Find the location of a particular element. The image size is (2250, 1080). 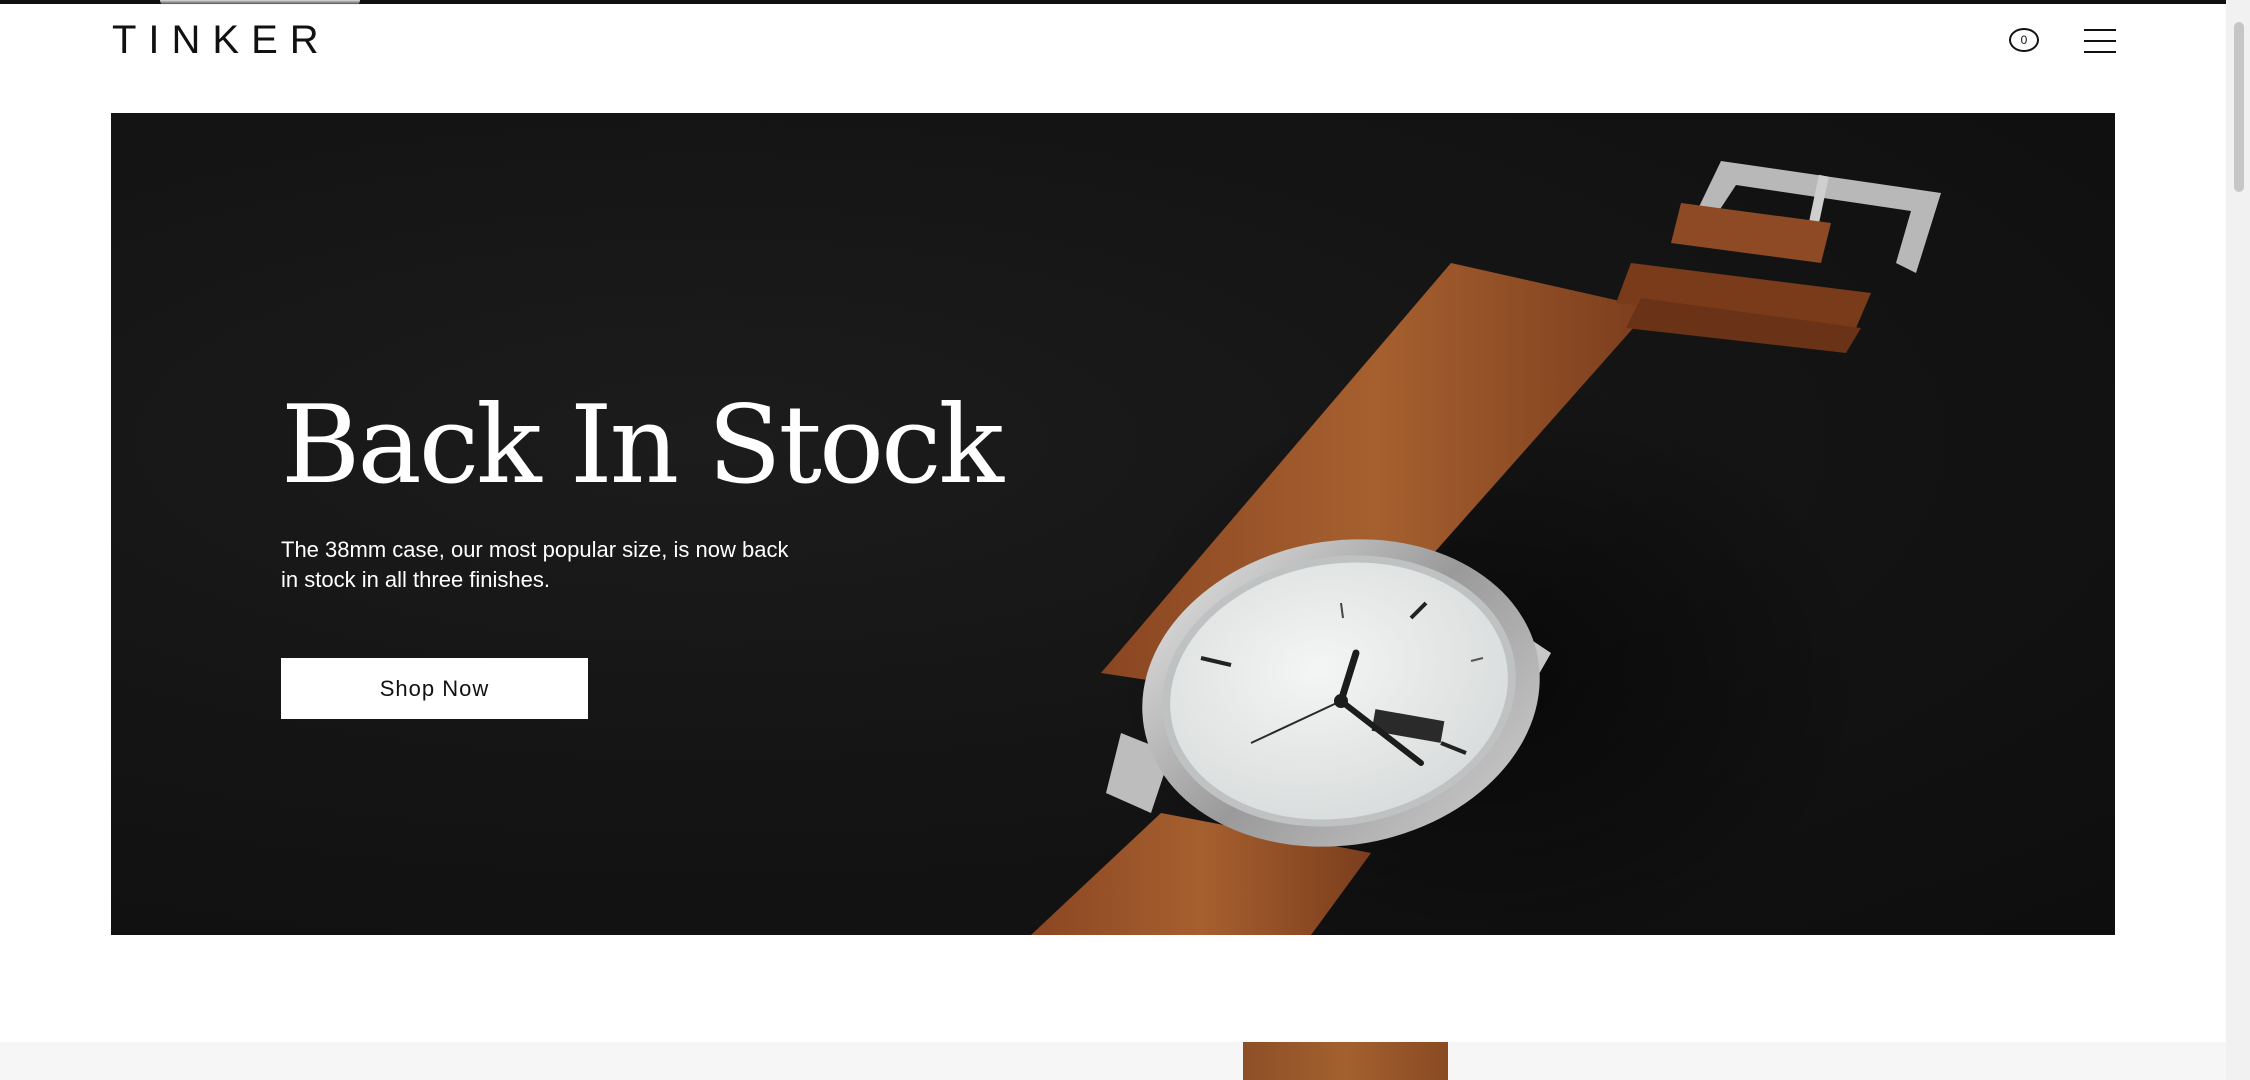

next-product-image is located at coordinates (1345, 1061).